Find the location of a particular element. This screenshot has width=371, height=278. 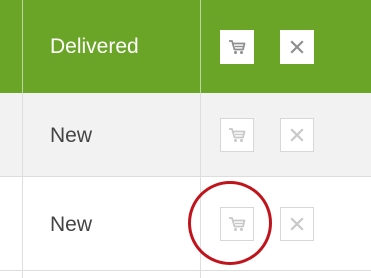

highlight-circle is located at coordinates (230, 223).